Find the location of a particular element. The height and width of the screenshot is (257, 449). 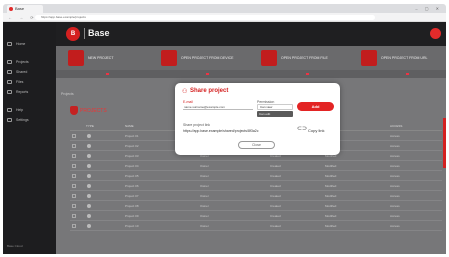

sidebar-footer: Base Cloud is located at coordinates (15, 246).